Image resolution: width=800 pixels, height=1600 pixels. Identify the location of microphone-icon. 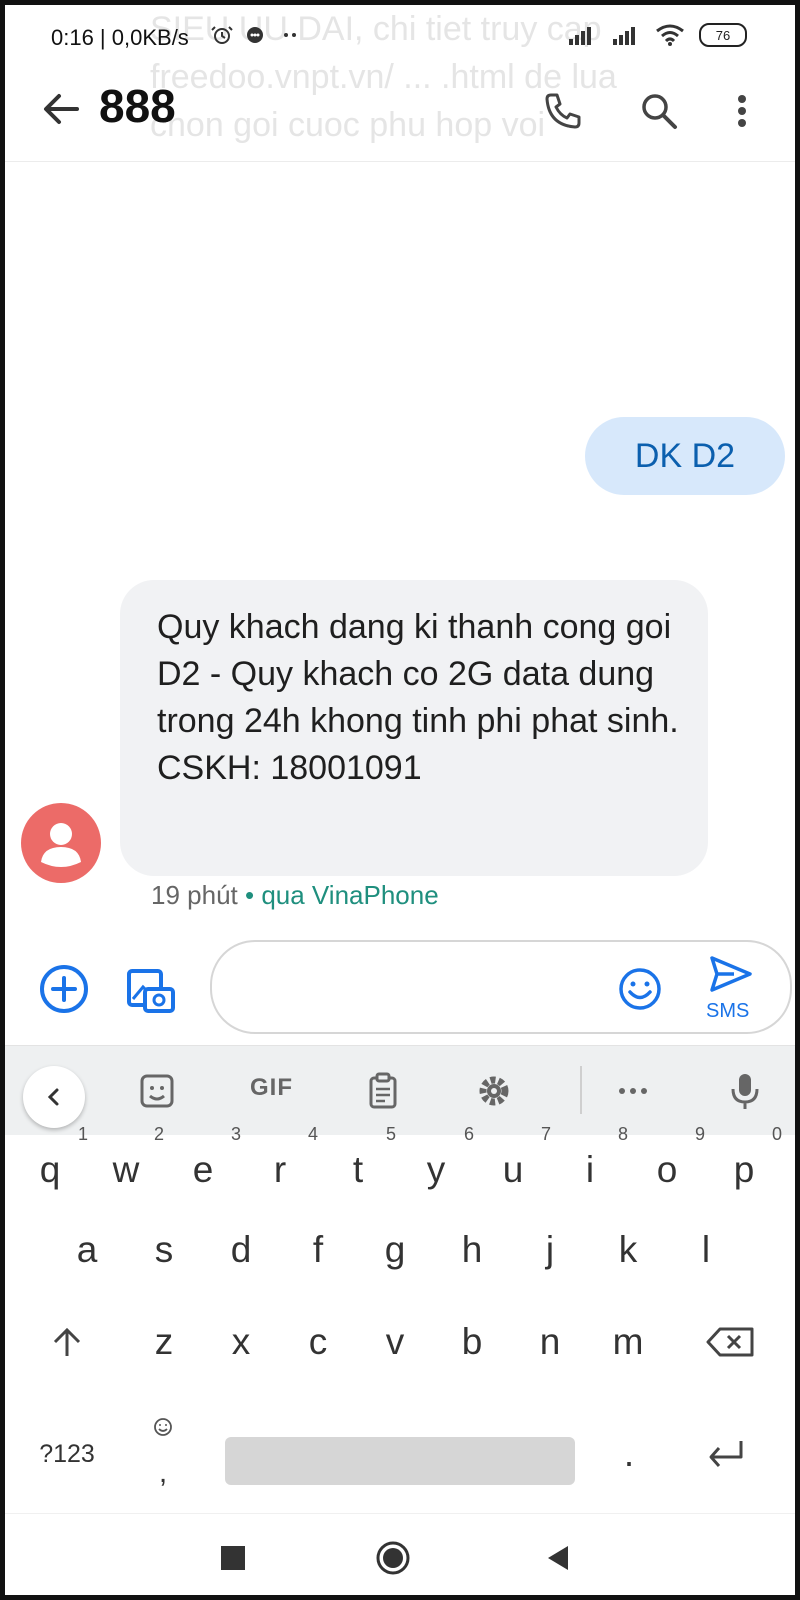
(745, 1091).